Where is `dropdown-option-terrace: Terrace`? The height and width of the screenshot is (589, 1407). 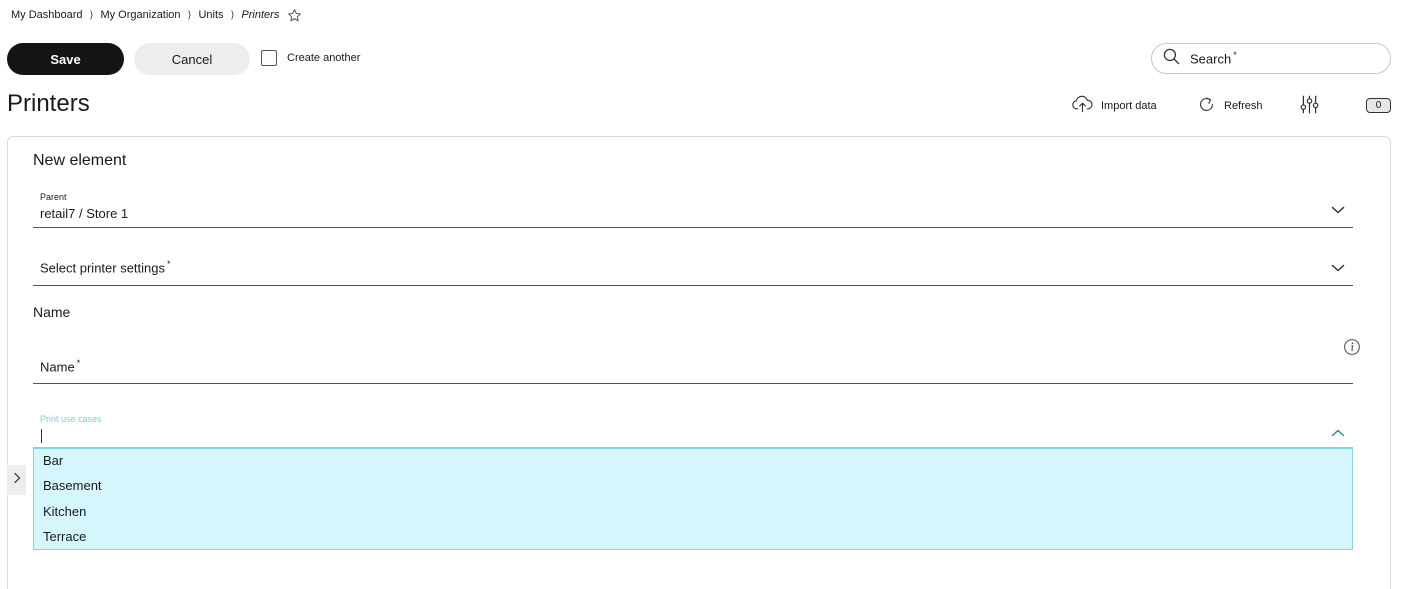 dropdown-option-terrace: Terrace is located at coordinates (64, 536).